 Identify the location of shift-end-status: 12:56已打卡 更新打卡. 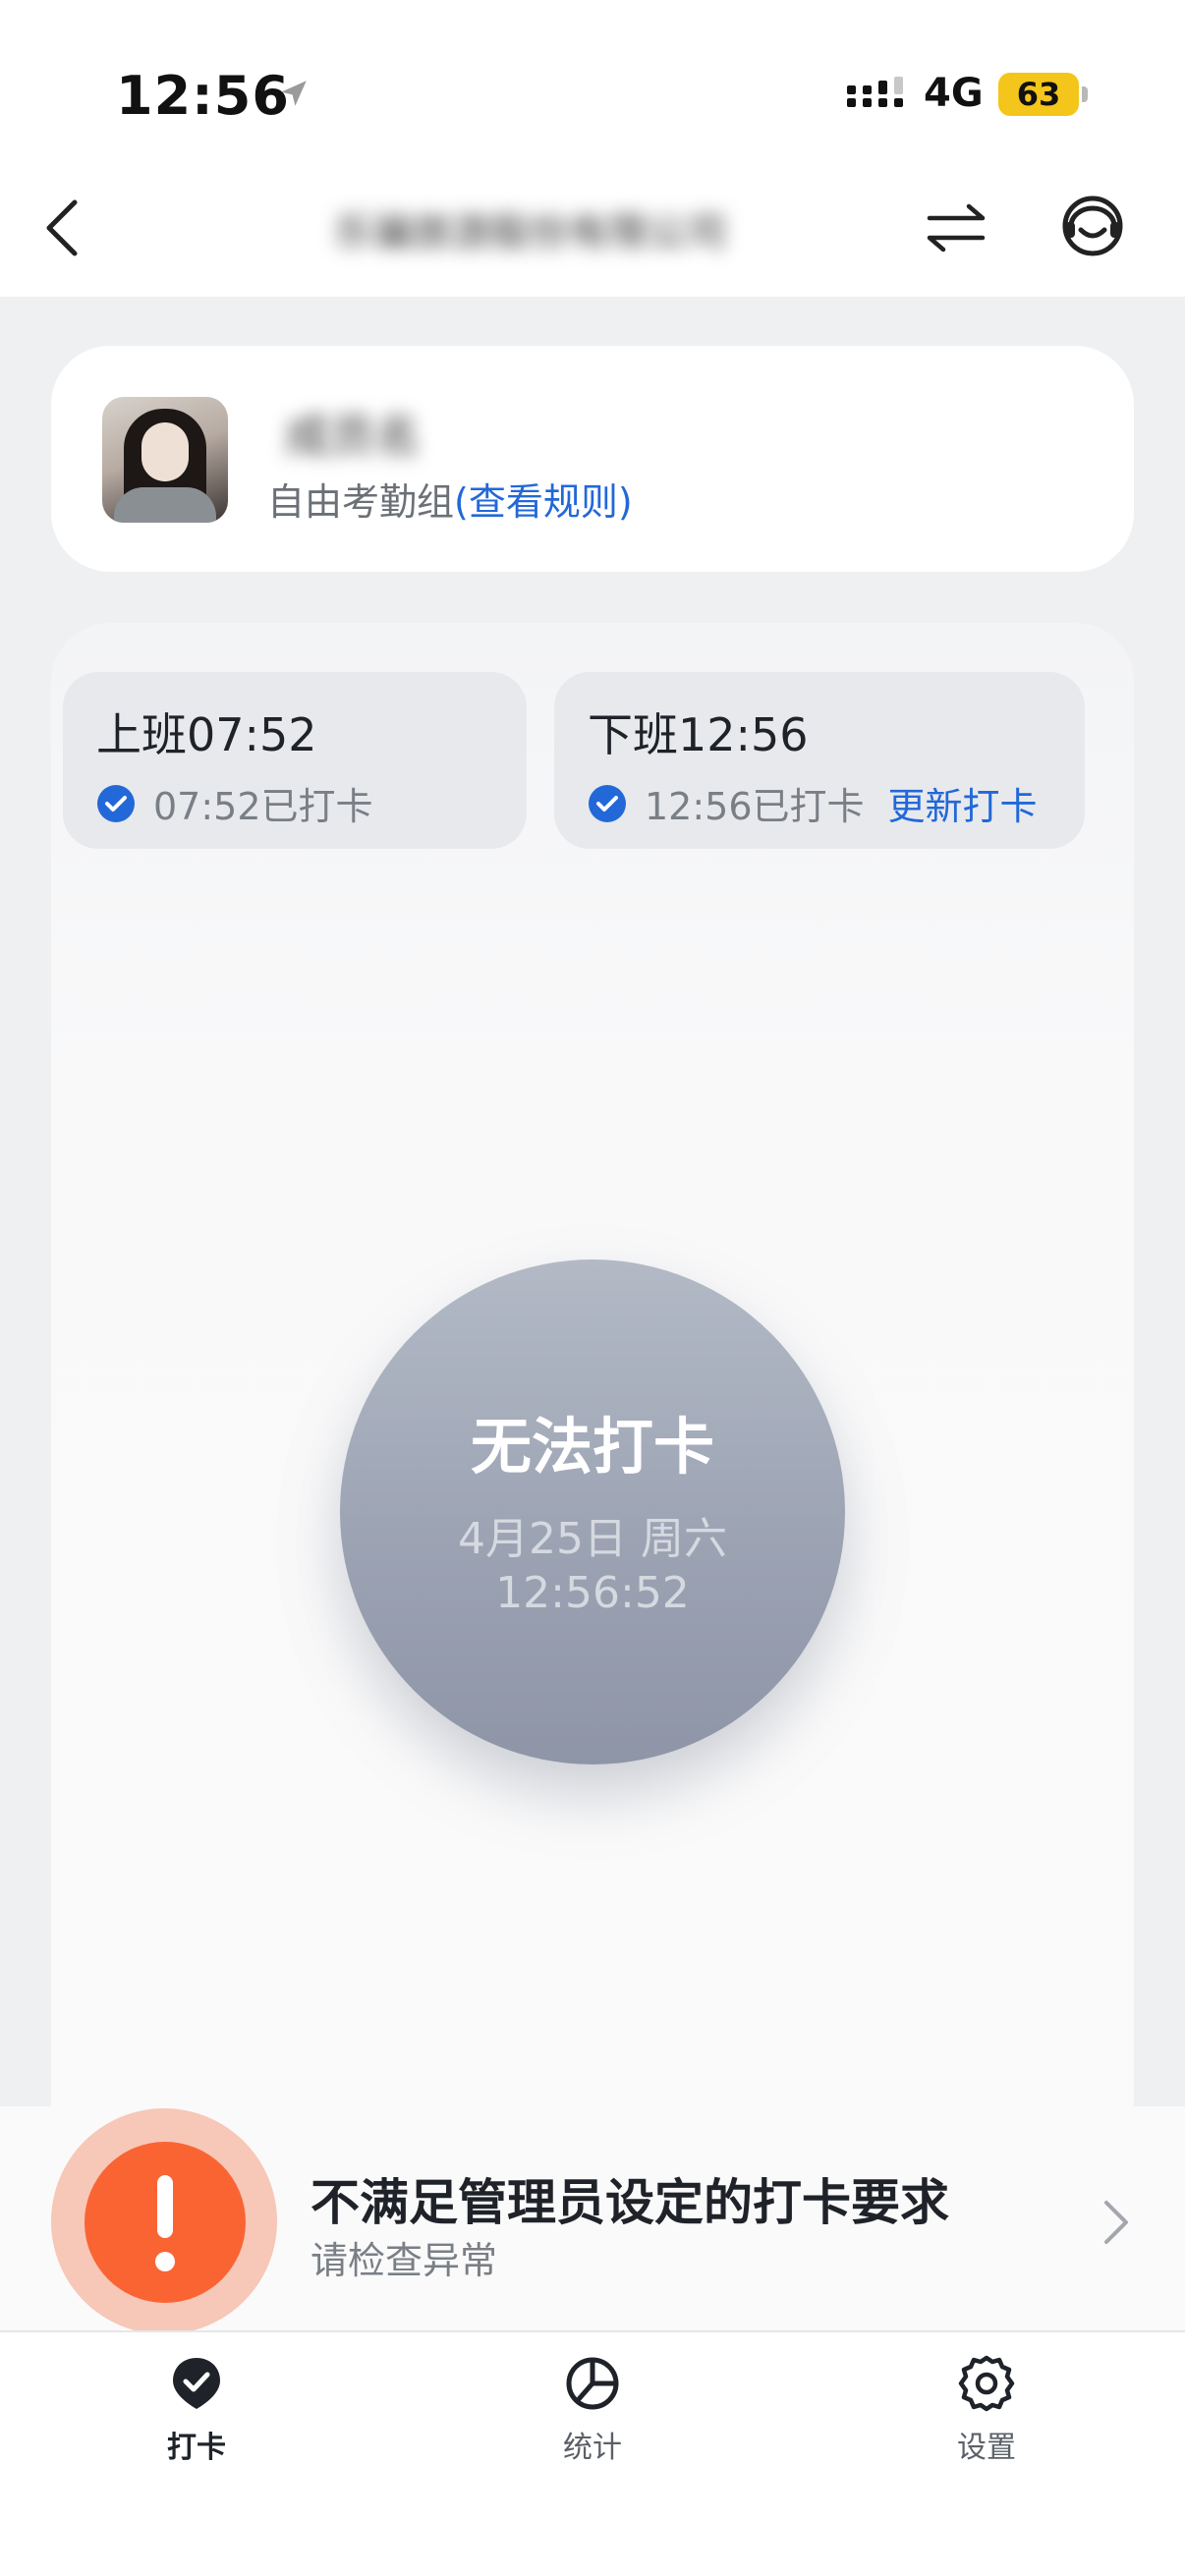
(813, 803).